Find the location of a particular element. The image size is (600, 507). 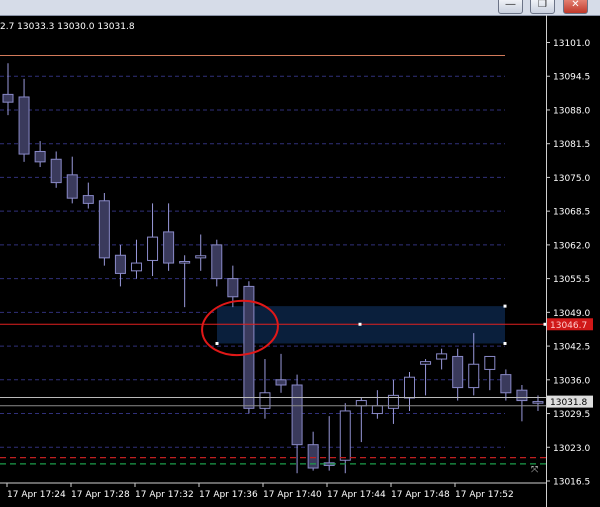

scale-fix-icon: ⤧ is located at coordinates (534, 469).